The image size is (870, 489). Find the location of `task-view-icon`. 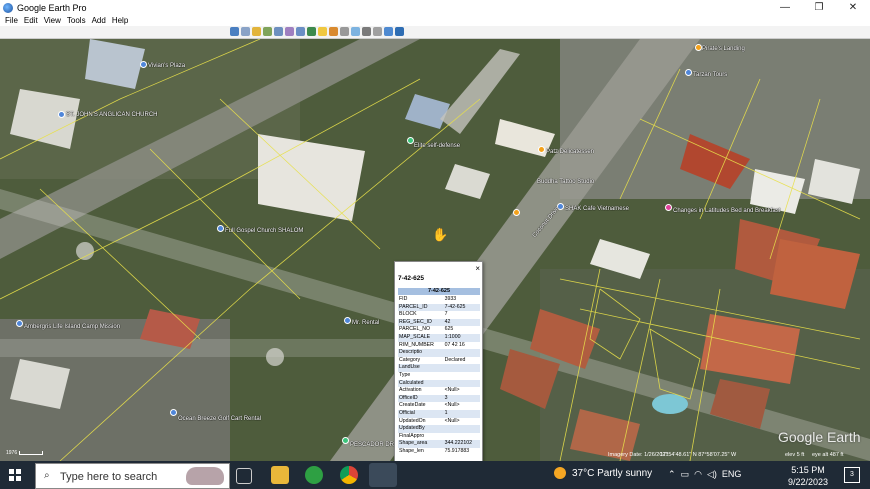

task-view-icon is located at coordinates (244, 476).